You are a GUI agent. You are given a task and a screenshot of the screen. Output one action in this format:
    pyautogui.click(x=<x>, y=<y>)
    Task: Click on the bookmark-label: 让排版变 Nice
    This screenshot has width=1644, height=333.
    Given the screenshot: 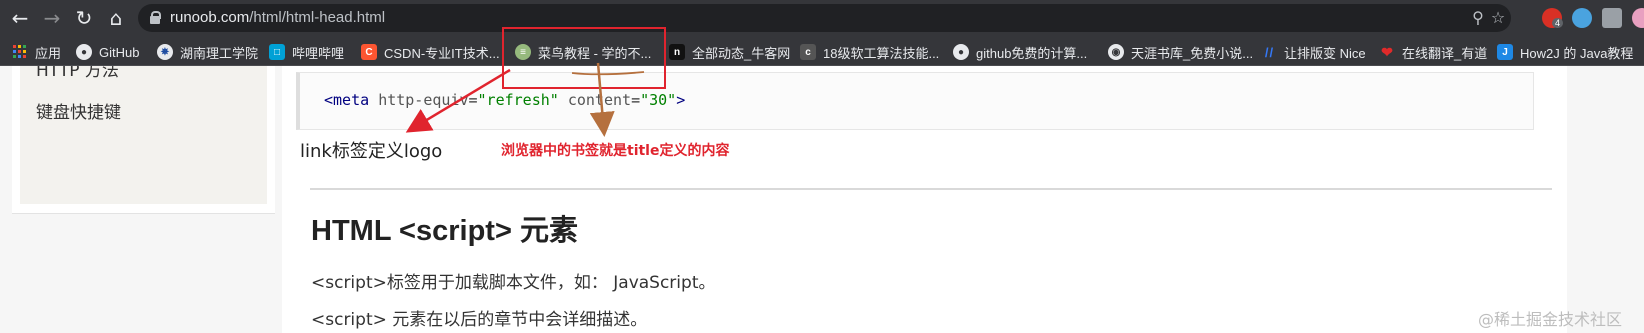 What is the action you would take?
    pyautogui.click(x=1325, y=53)
    